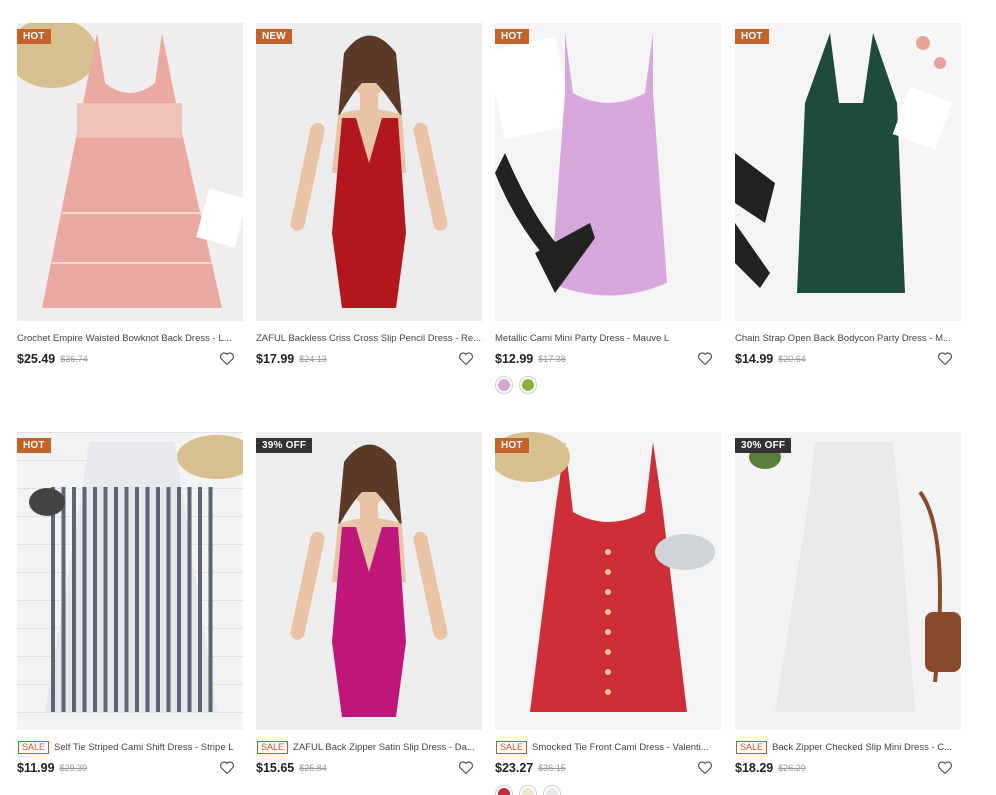 This screenshot has width=996, height=795. What do you see at coordinates (792, 768) in the screenshot?
I see `original-price: $26.29` at bounding box center [792, 768].